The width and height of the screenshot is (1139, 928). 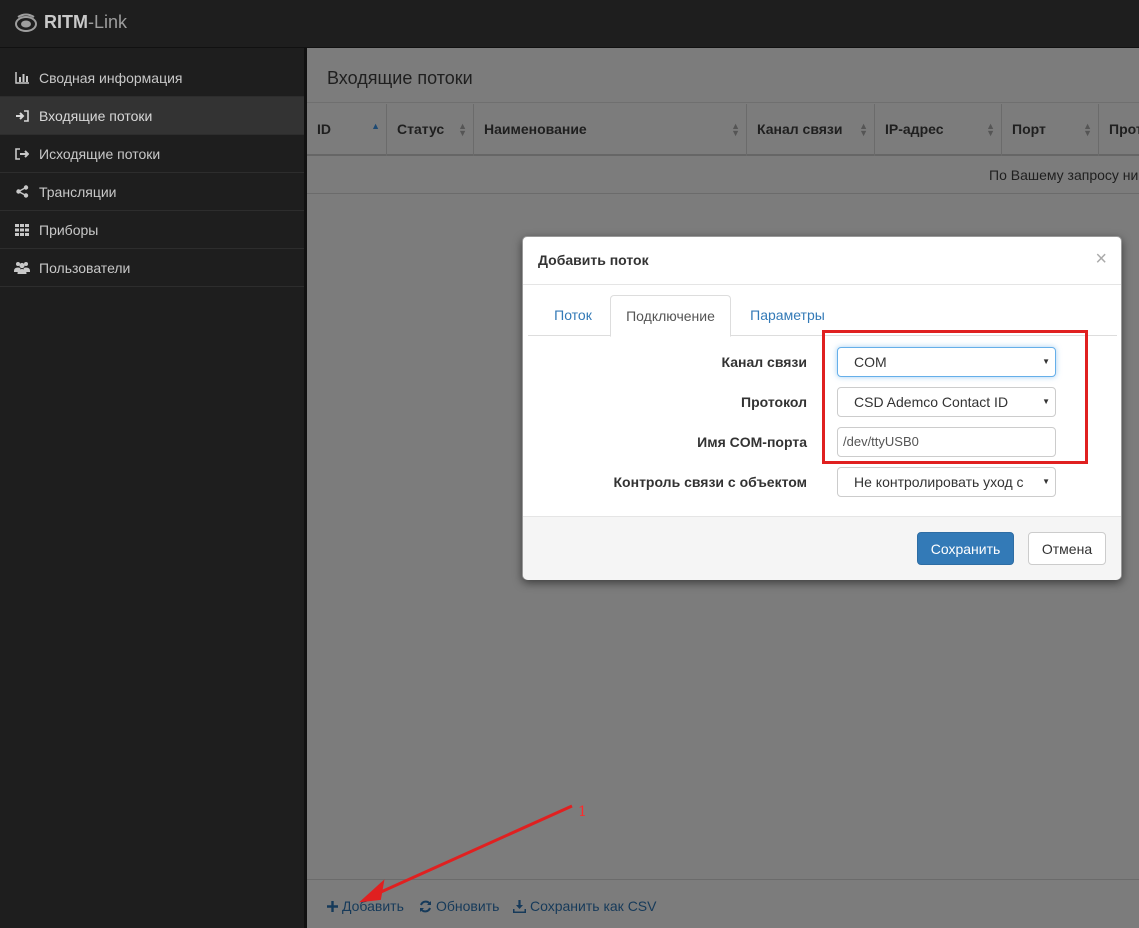 What do you see at coordinates (22, 230) in the screenshot?
I see `grid-icon` at bounding box center [22, 230].